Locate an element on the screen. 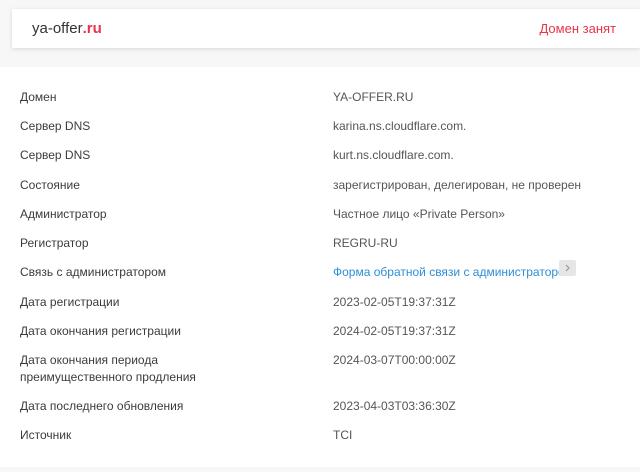  row-label: Связь с администратором is located at coordinates (93, 272).